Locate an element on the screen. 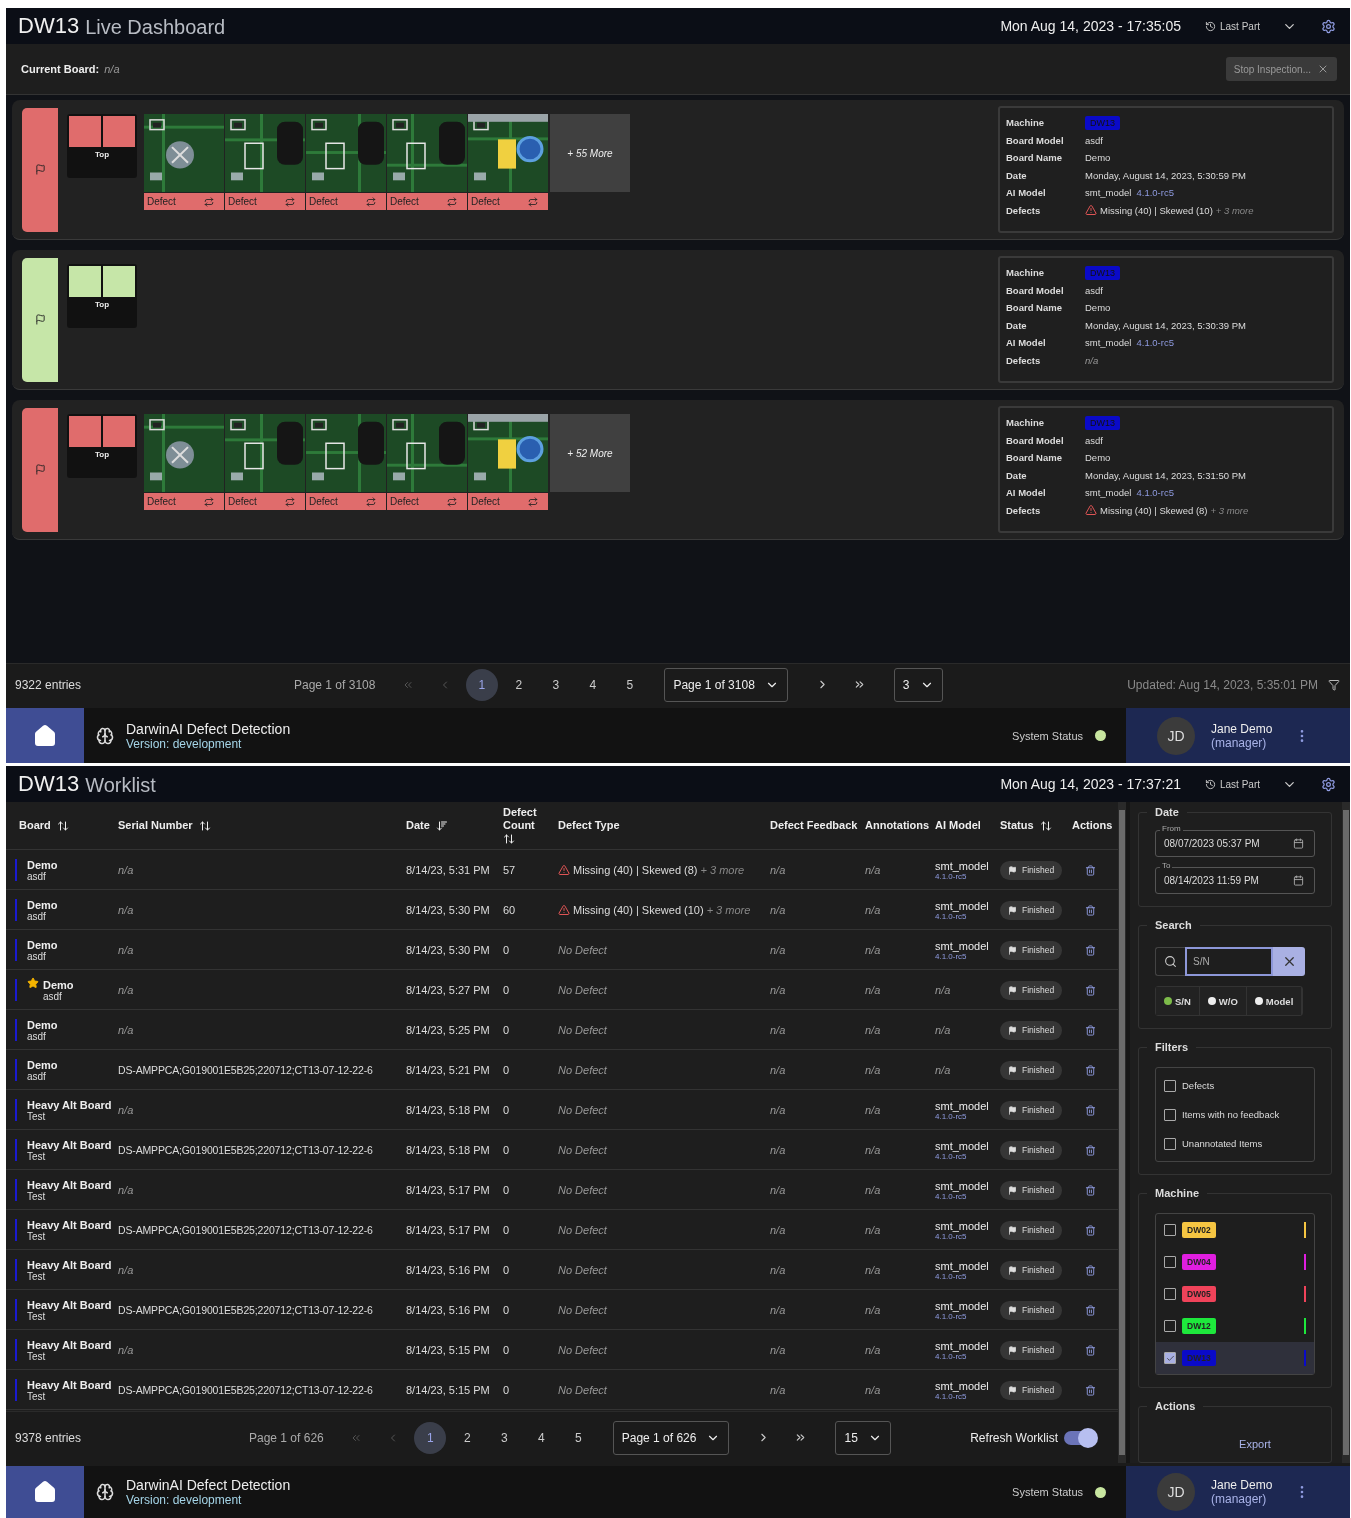 Image resolution: width=1351 pixels, height=1518 pixels. info-label: Board Model is located at coordinates (1035, 290).